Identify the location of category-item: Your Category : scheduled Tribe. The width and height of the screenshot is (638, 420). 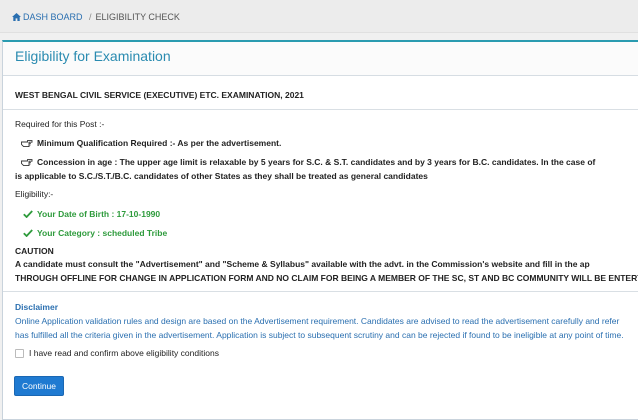
(95, 233).